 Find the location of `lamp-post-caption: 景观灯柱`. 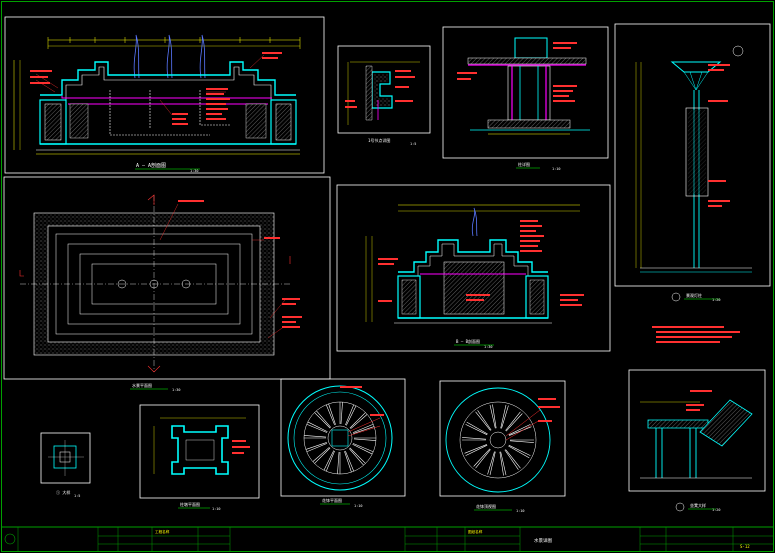

lamp-post-caption: 景观灯柱 is located at coordinates (694, 295).